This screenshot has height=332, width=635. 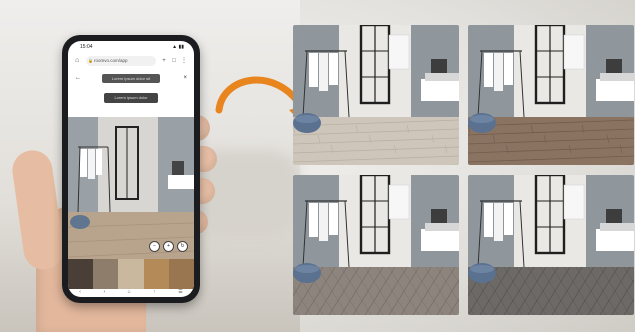 I want to click on floor-swatches, so click(x=131, y=274).